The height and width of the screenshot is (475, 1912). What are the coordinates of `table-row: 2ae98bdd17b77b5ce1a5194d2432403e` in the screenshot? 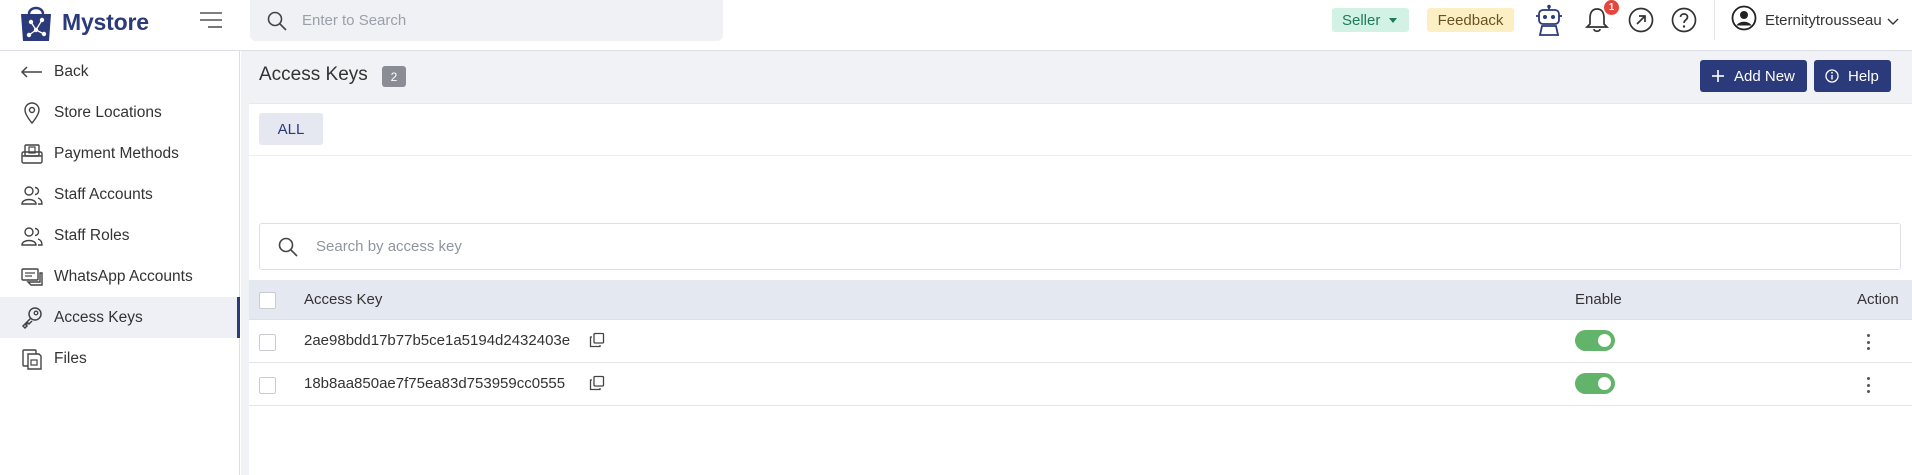 It's located at (1080, 341).